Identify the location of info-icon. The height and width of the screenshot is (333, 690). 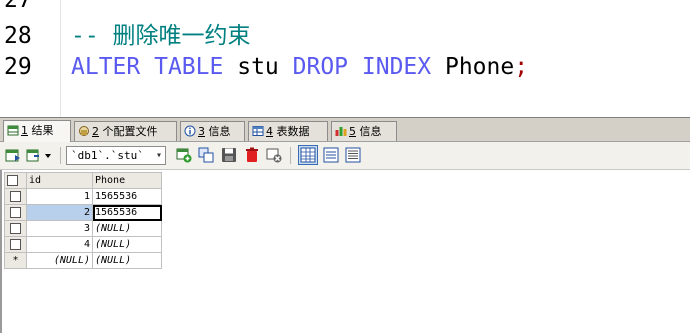
(190, 131).